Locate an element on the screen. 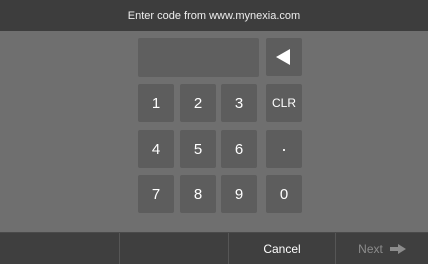  key-0-button: 0 is located at coordinates (284, 194).